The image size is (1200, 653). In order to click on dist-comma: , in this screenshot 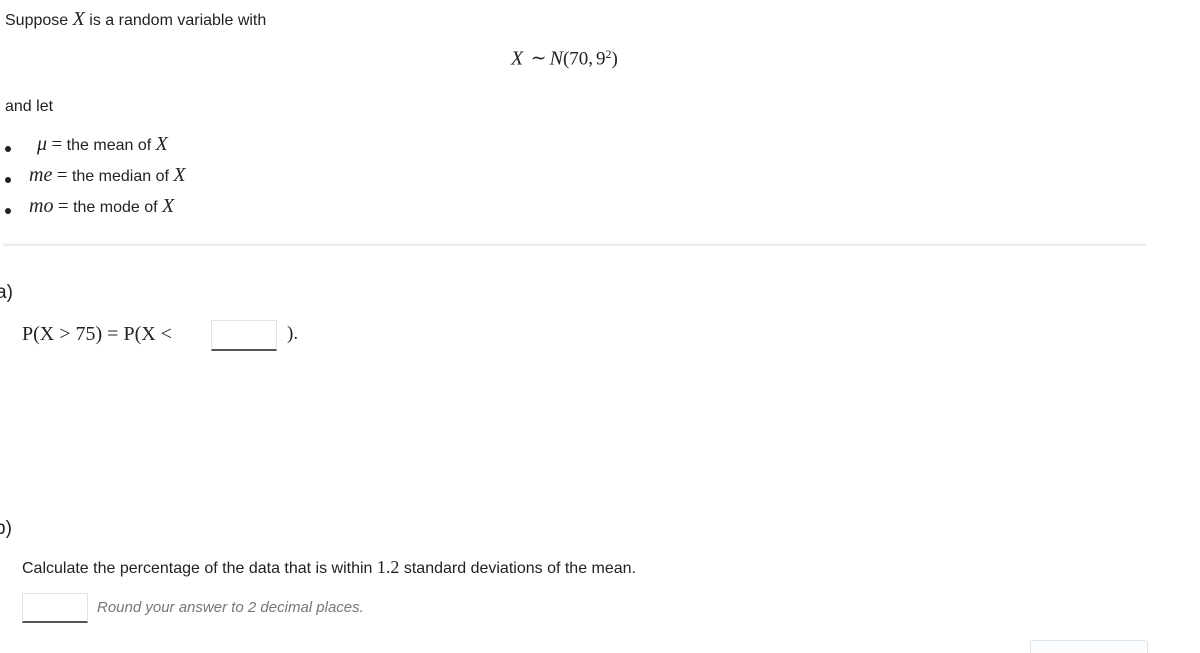, I will do `click(591, 59)`.